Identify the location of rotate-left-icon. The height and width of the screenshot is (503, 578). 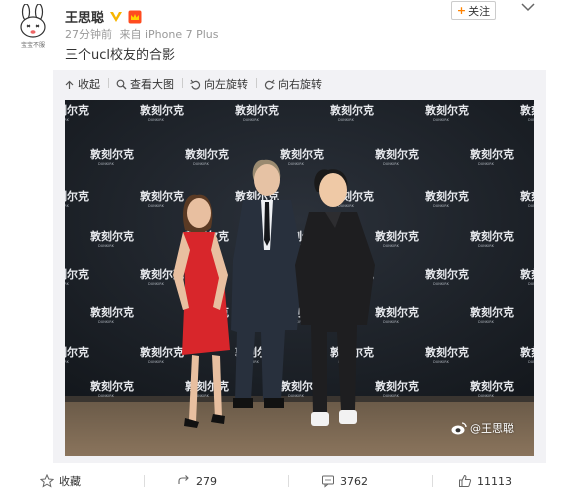
(195, 84).